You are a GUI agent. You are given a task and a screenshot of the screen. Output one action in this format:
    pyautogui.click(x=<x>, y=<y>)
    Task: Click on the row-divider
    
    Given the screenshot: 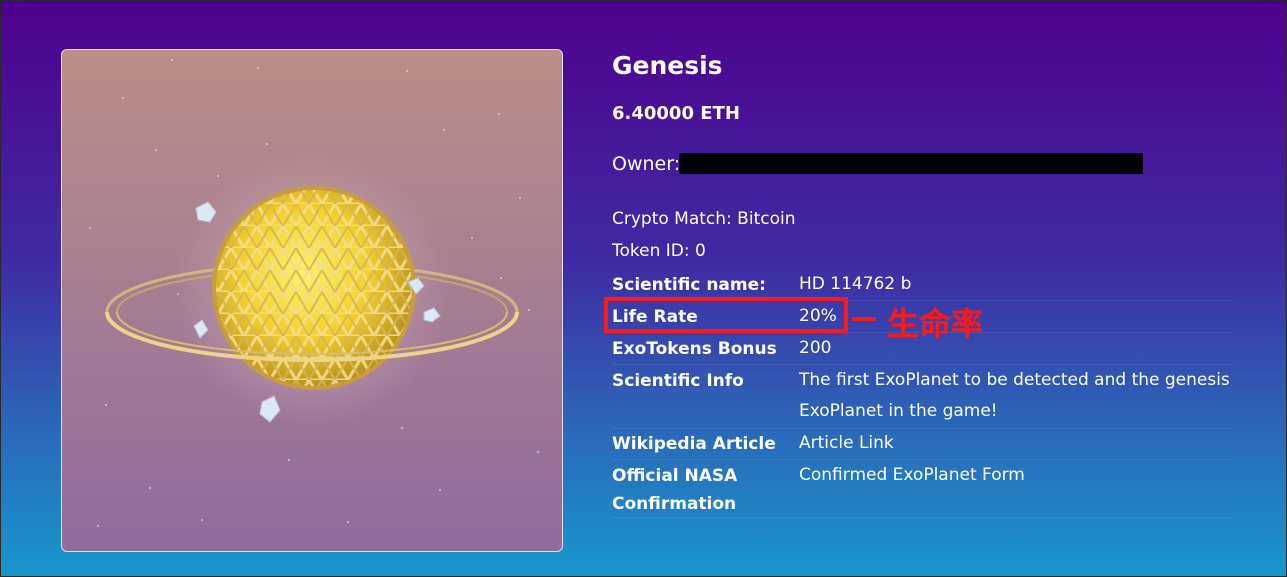 What is the action you would take?
    pyautogui.click(x=923, y=517)
    